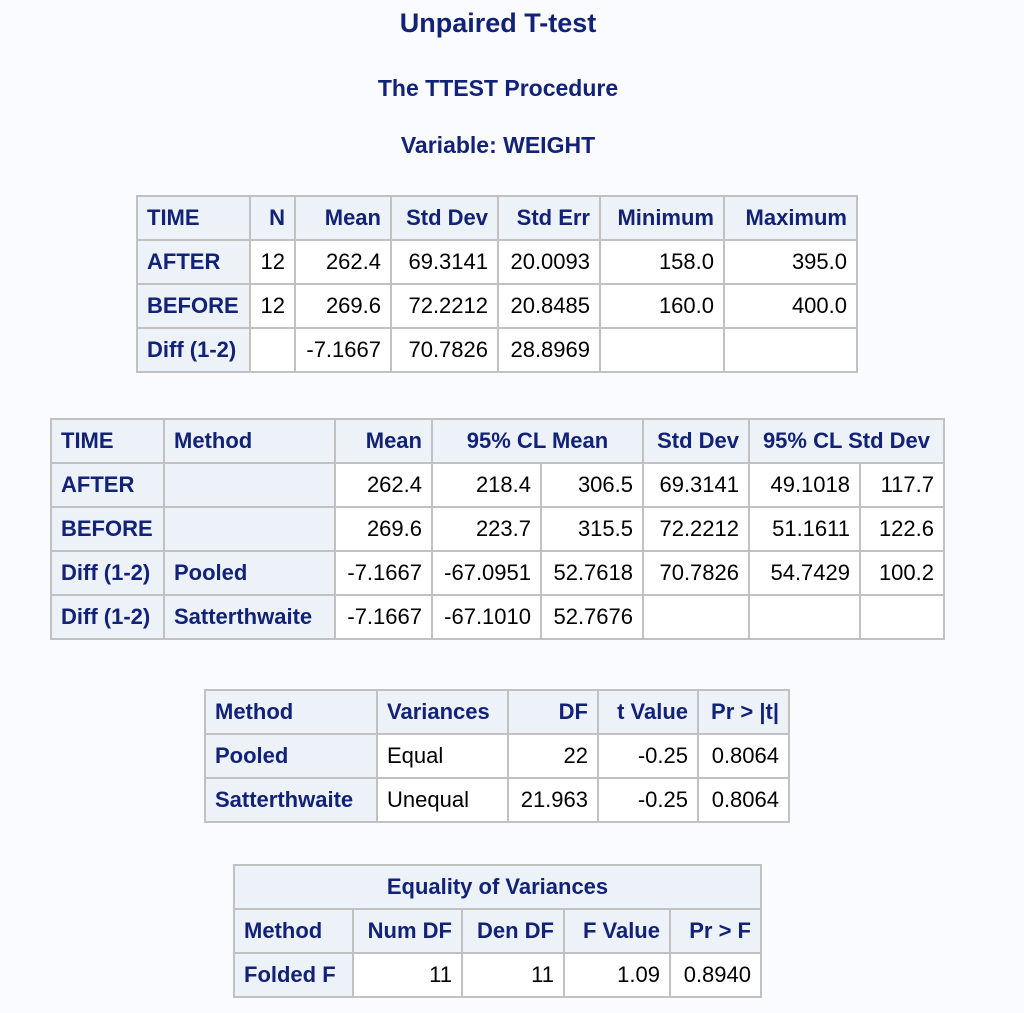  I want to click on table-header-row: Method Num DF Den DF F Value Pr > F, so click(497, 931).